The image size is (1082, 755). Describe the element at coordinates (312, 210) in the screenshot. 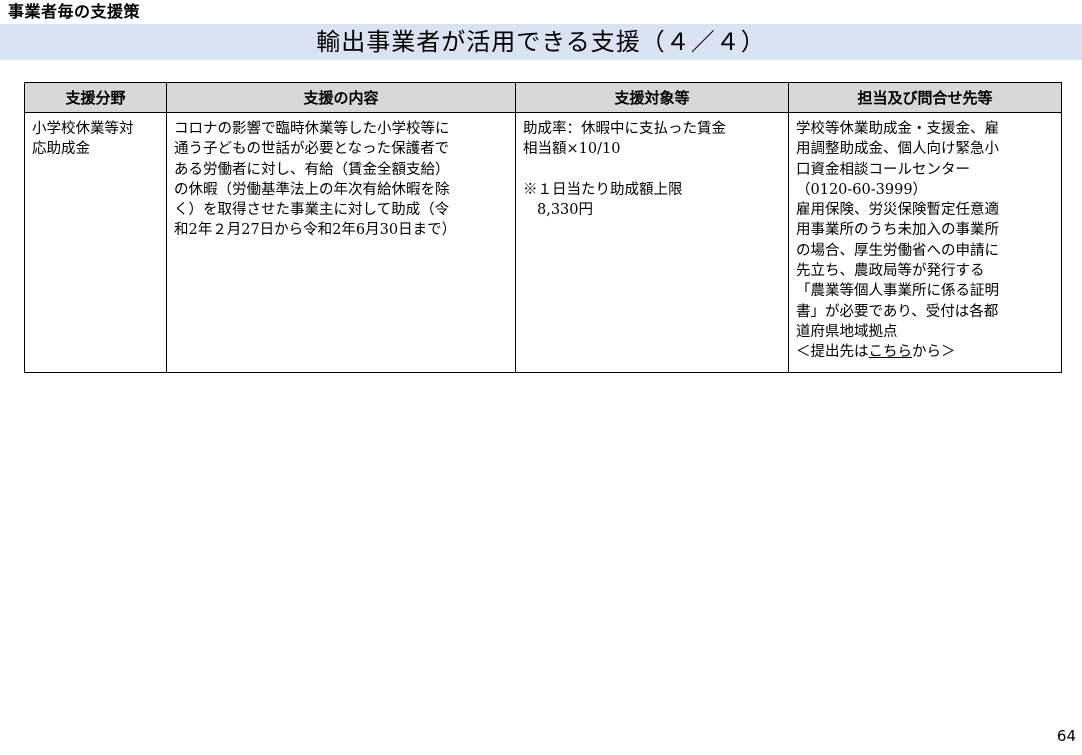

I see `content-line: く）を取得させた事業主に対して助成（令` at that location.